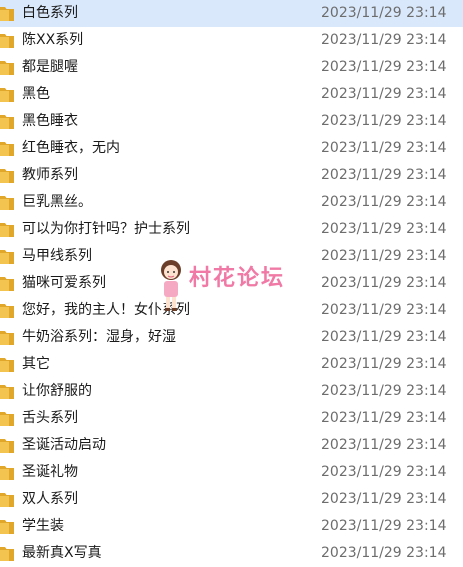 The height and width of the screenshot is (567, 463). Describe the element at coordinates (231, 40) in the screenshot. I see `file-row: 陈XX系列 2023/11/29 23:14` at that location.